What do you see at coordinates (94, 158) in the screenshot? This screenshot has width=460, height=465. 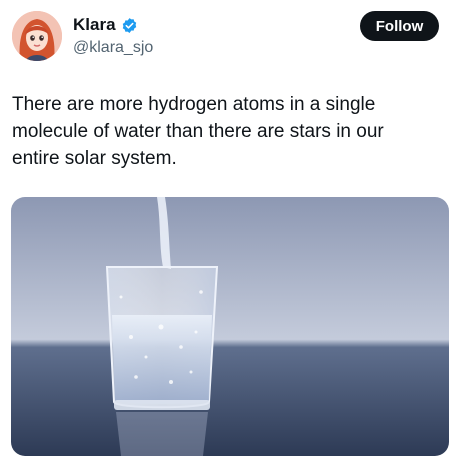 I see `tweet-text-line: entire solar system.` at bounding box center [94, 158].